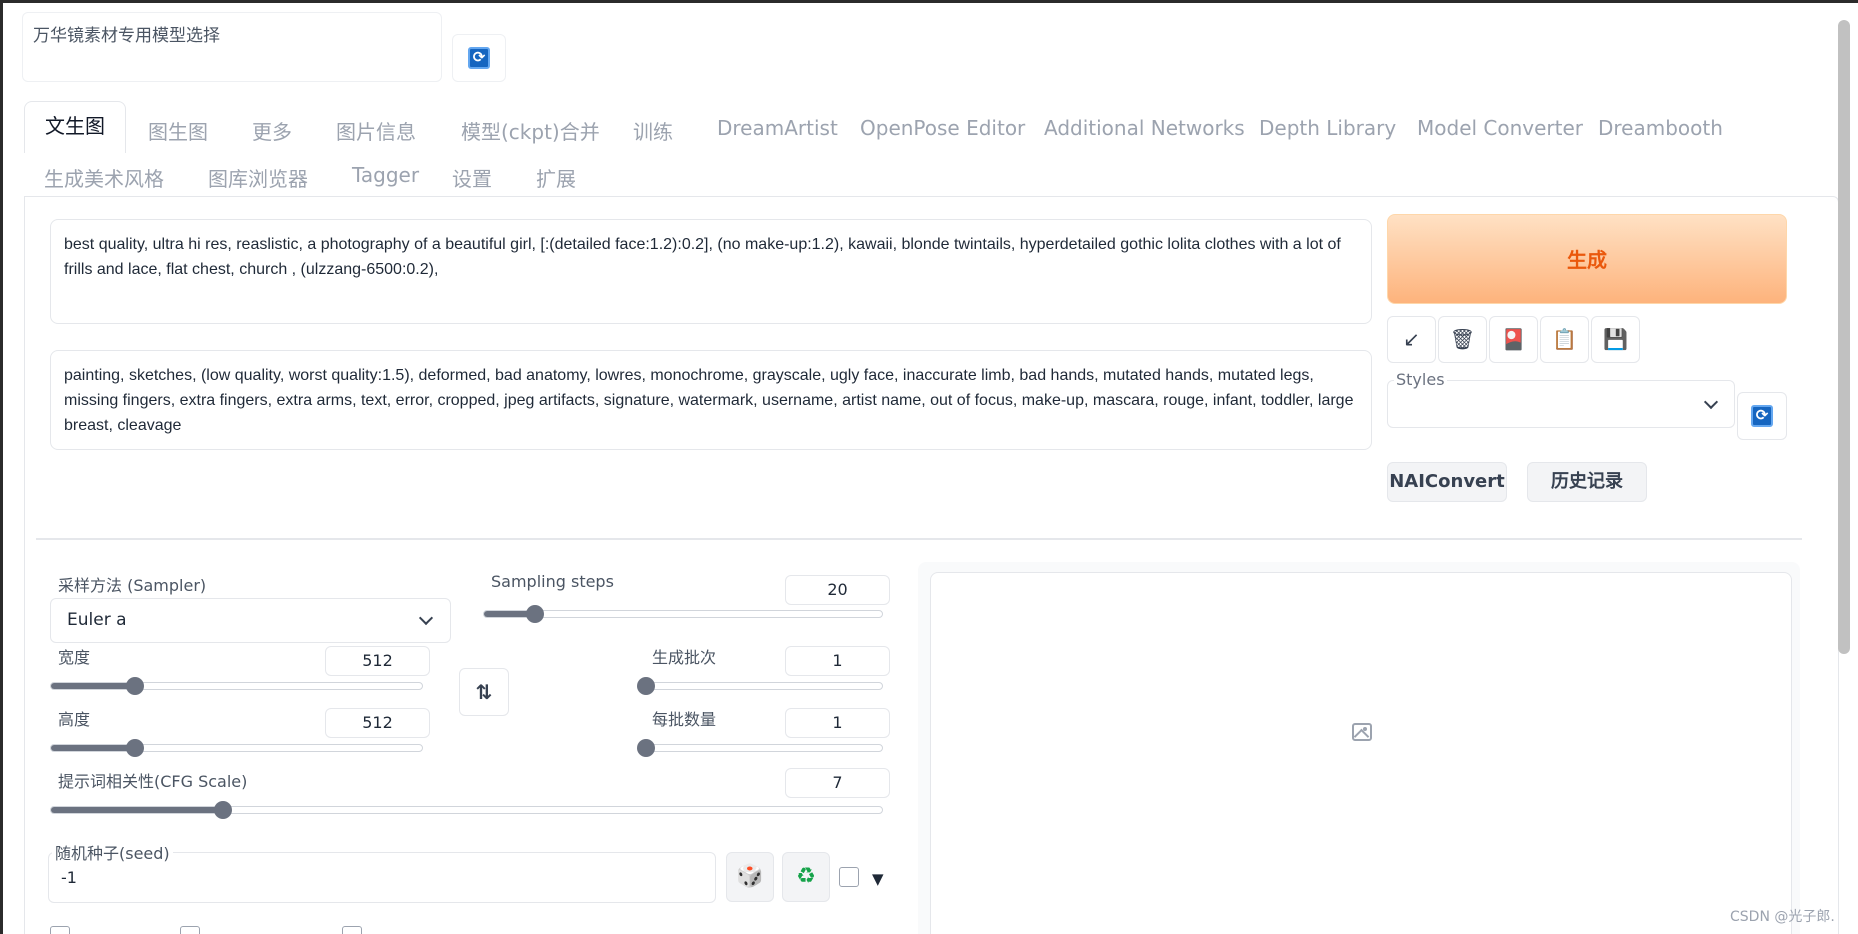 This screenshot has width=1858, height=934. I want to click on tab-13: 图库浏览器, so click(258, 177).